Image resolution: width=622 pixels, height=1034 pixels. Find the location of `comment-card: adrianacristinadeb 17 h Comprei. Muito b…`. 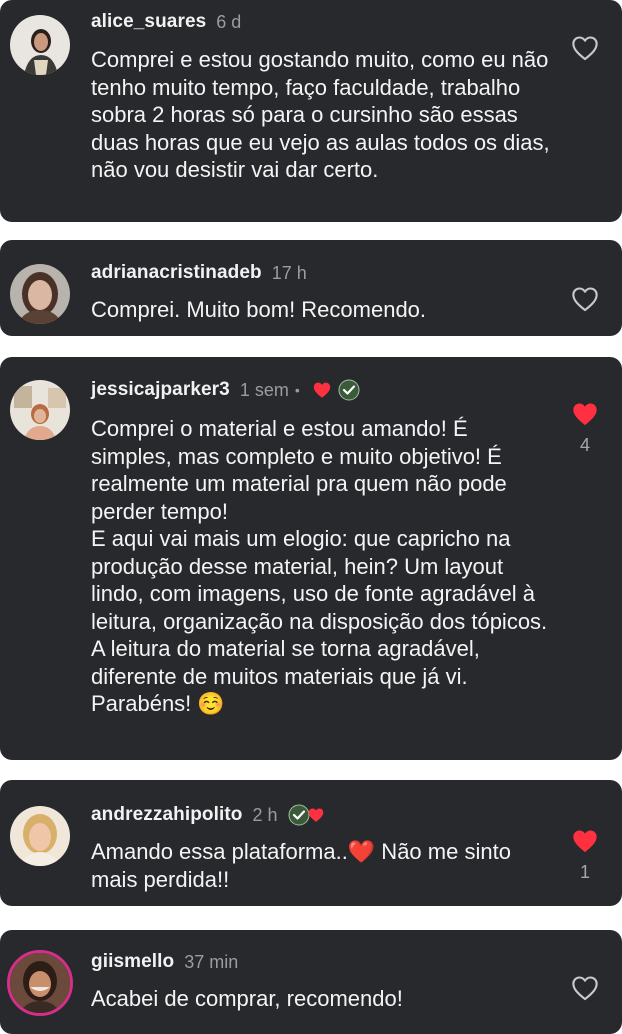

comment-card: adrianacristinadeb 17 h Comprei. Muito b… is located at coordinates (311, 288).